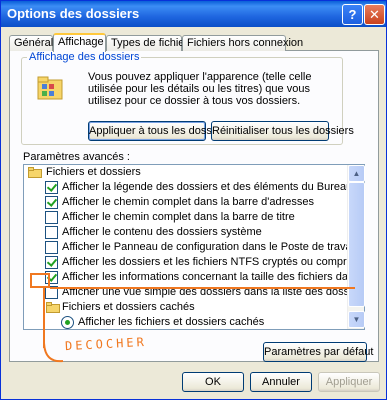 The width and height of the screenshot is (387, 400). I want to click on scroll-down-arrow: ▼, so click(356, 319).